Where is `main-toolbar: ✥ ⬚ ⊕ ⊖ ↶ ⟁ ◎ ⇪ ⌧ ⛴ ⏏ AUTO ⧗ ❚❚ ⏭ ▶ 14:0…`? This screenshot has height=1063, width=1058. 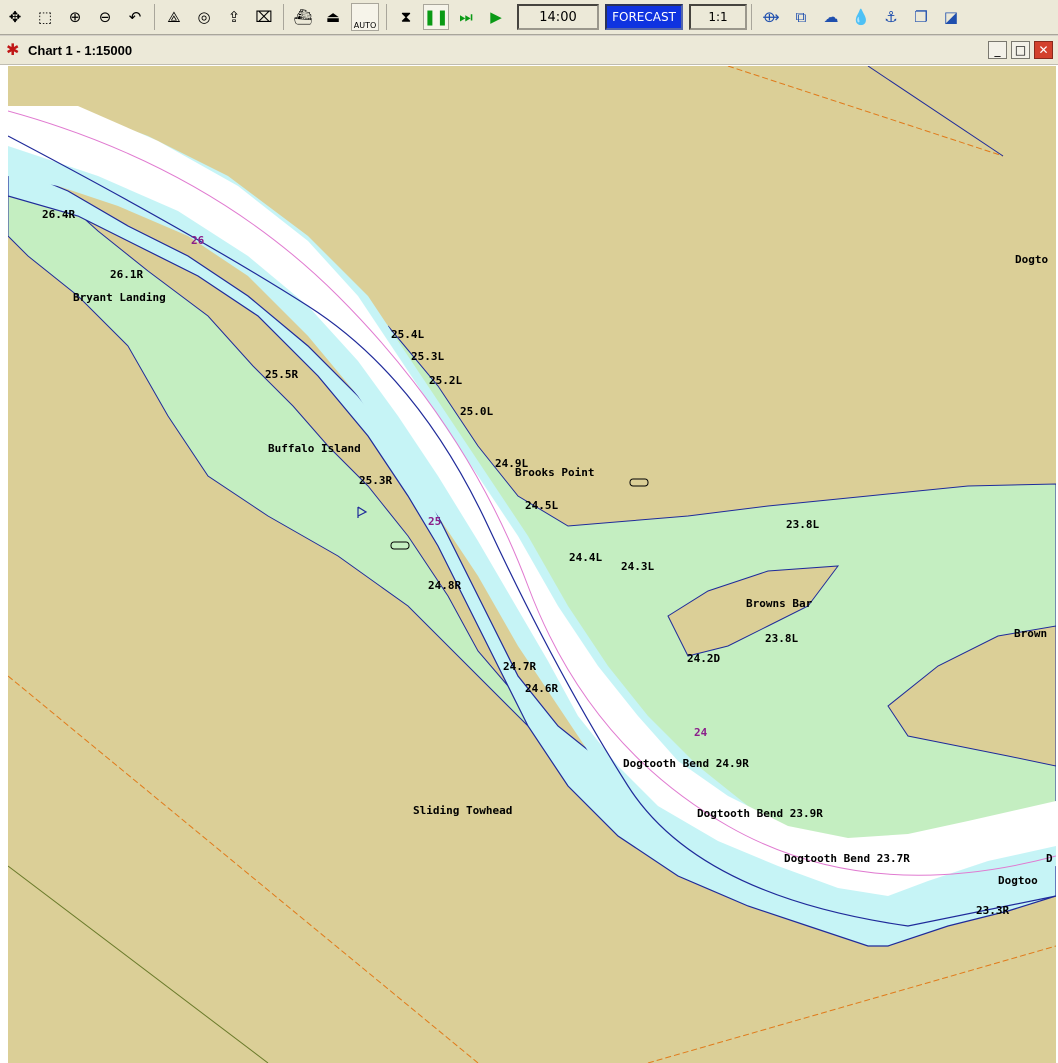
main-toolbar: ✥ ⬚ ⊕ ⊖ ↶ ⟁ ◎ ⇪ ⌧ ⛴ ⏏ AUTO ⧗ ❚❚ ⏭ ▶ 14:0… is located at coordinates (529, 17).